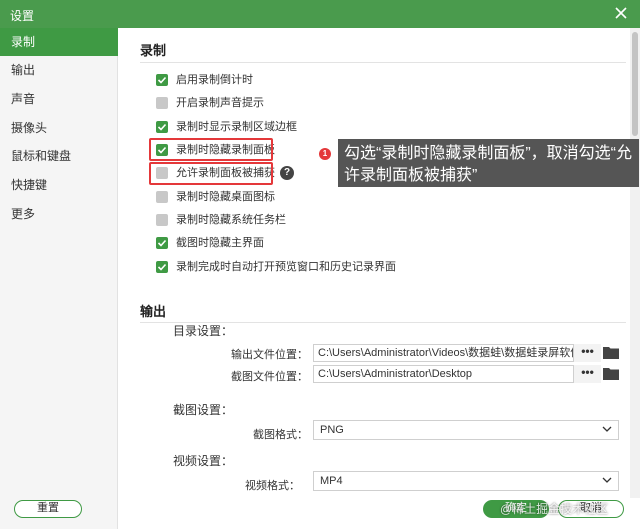 This screenshot has height=529, width=640. Describe the element at coordinates (325, 154) in the screenshot. I see `annotation-marker: 1` at that location.